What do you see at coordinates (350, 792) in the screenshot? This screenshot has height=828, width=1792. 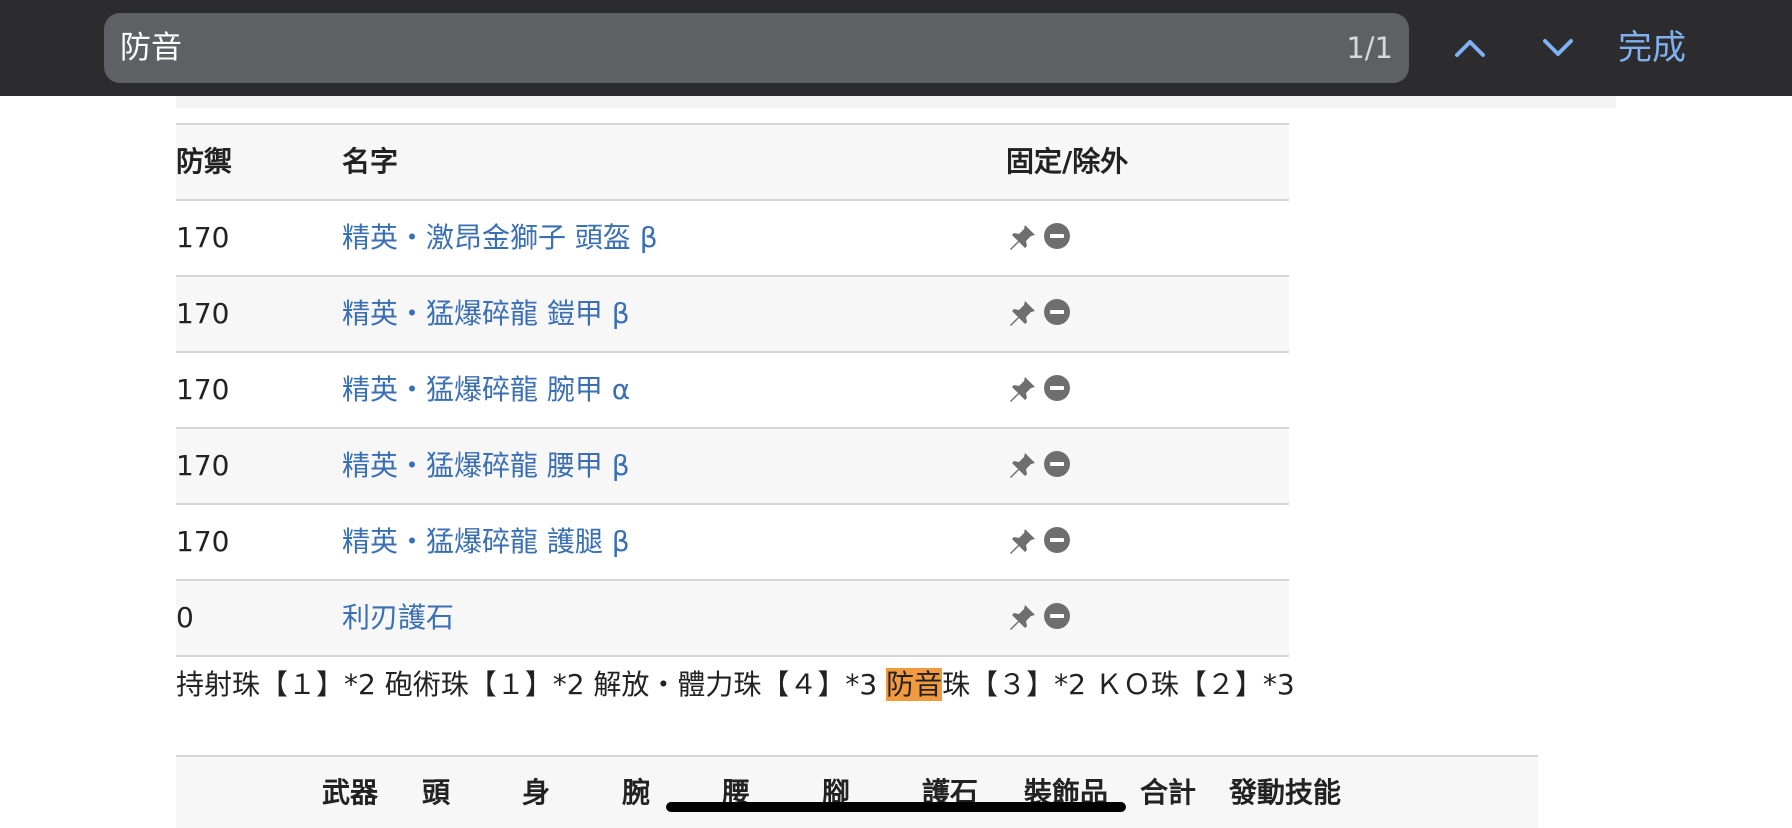 I see `summary-header-weapon: 武器` at bounding box center [350, 792].